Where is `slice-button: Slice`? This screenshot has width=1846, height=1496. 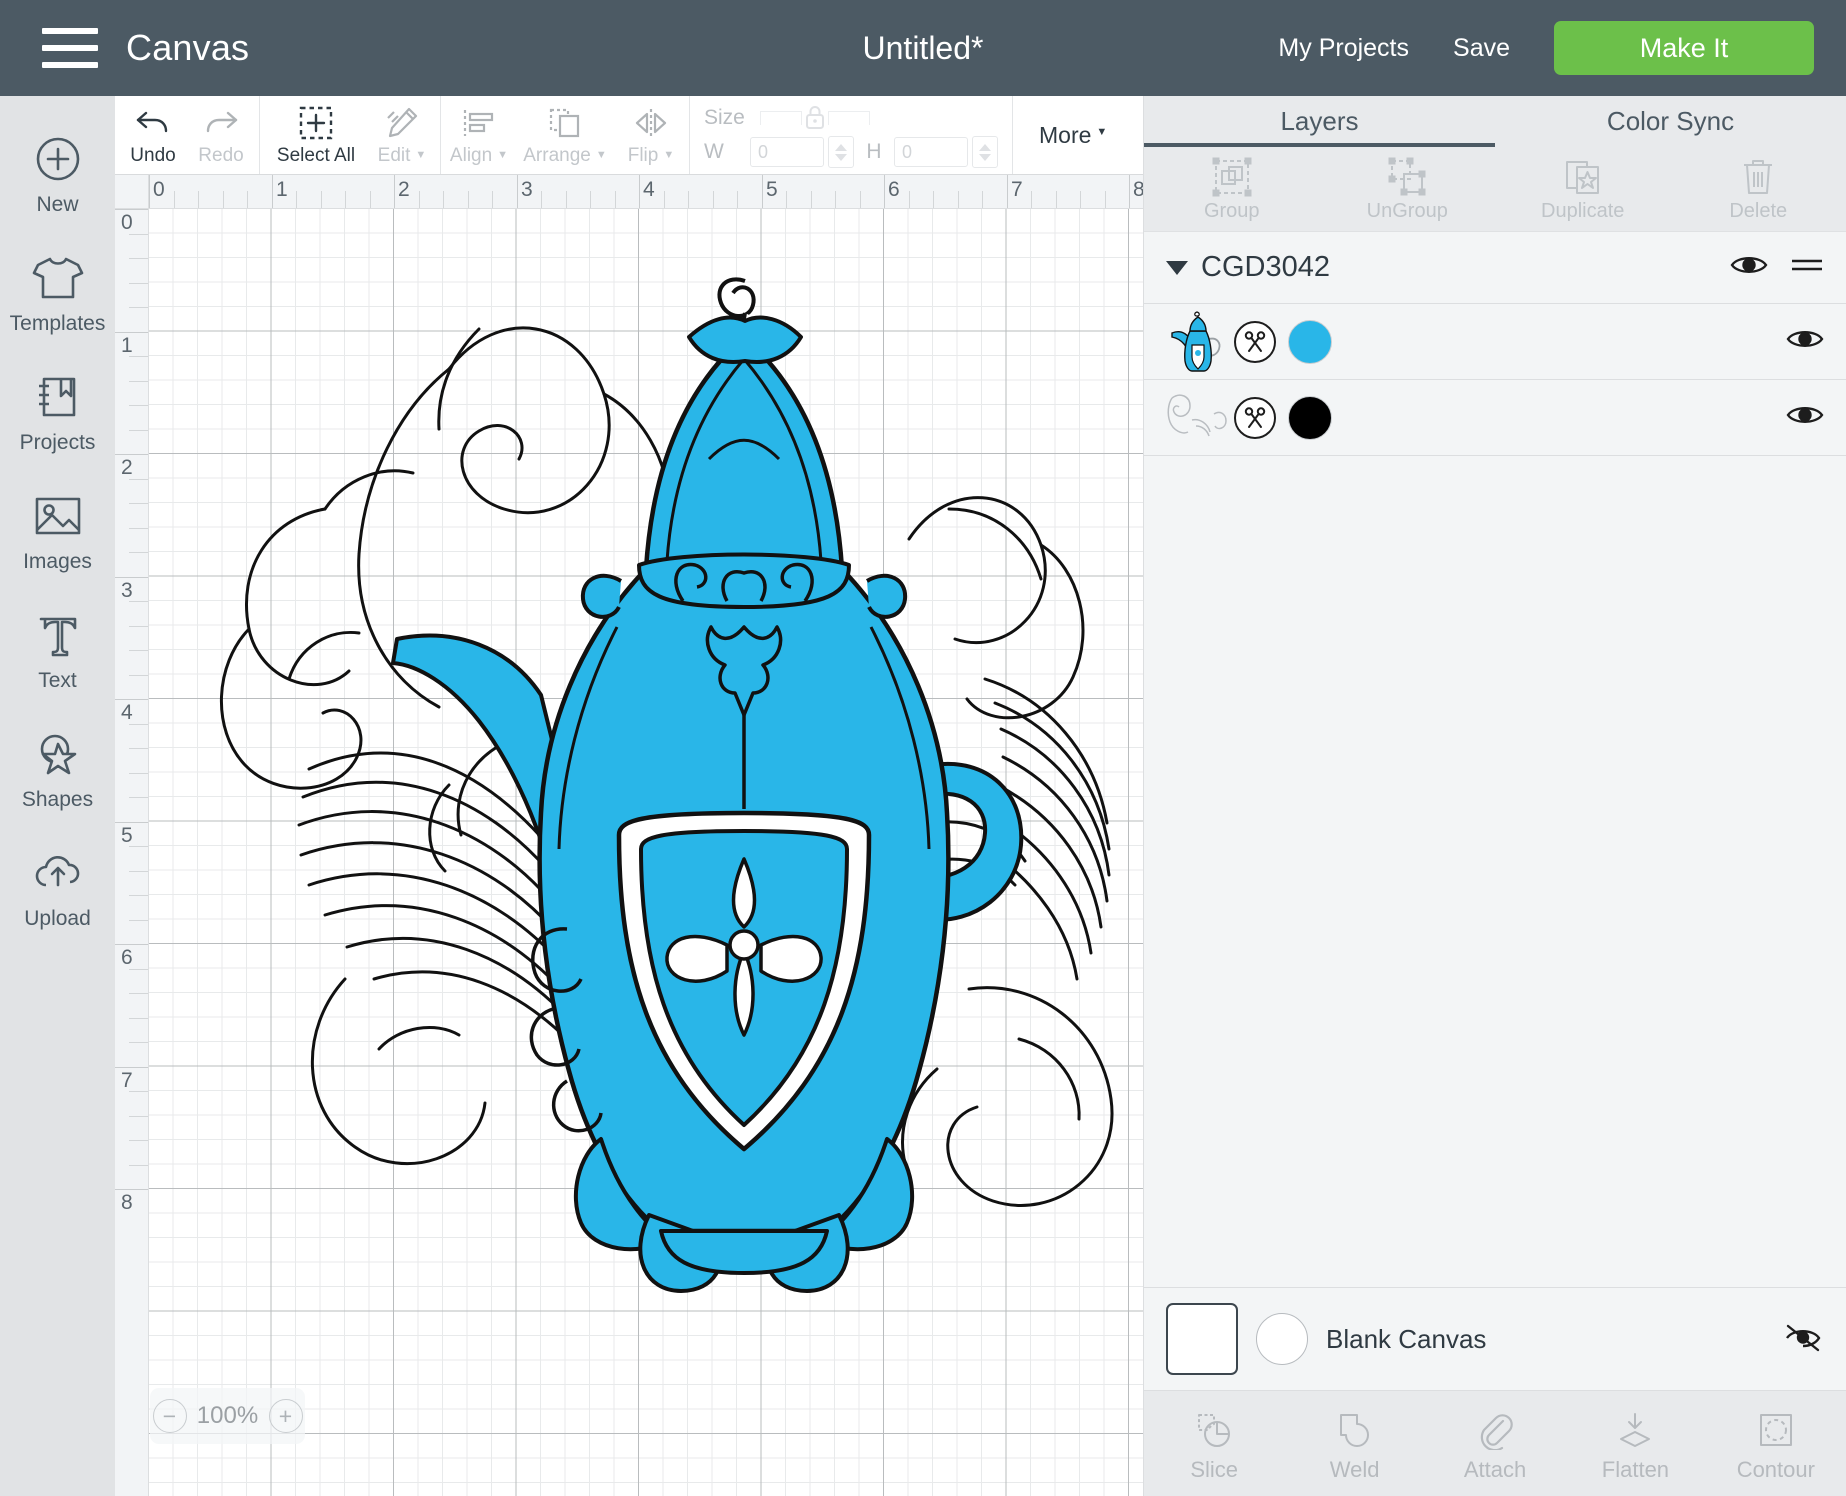
slice-button: Slice is located at coordinates (1214, 1444).